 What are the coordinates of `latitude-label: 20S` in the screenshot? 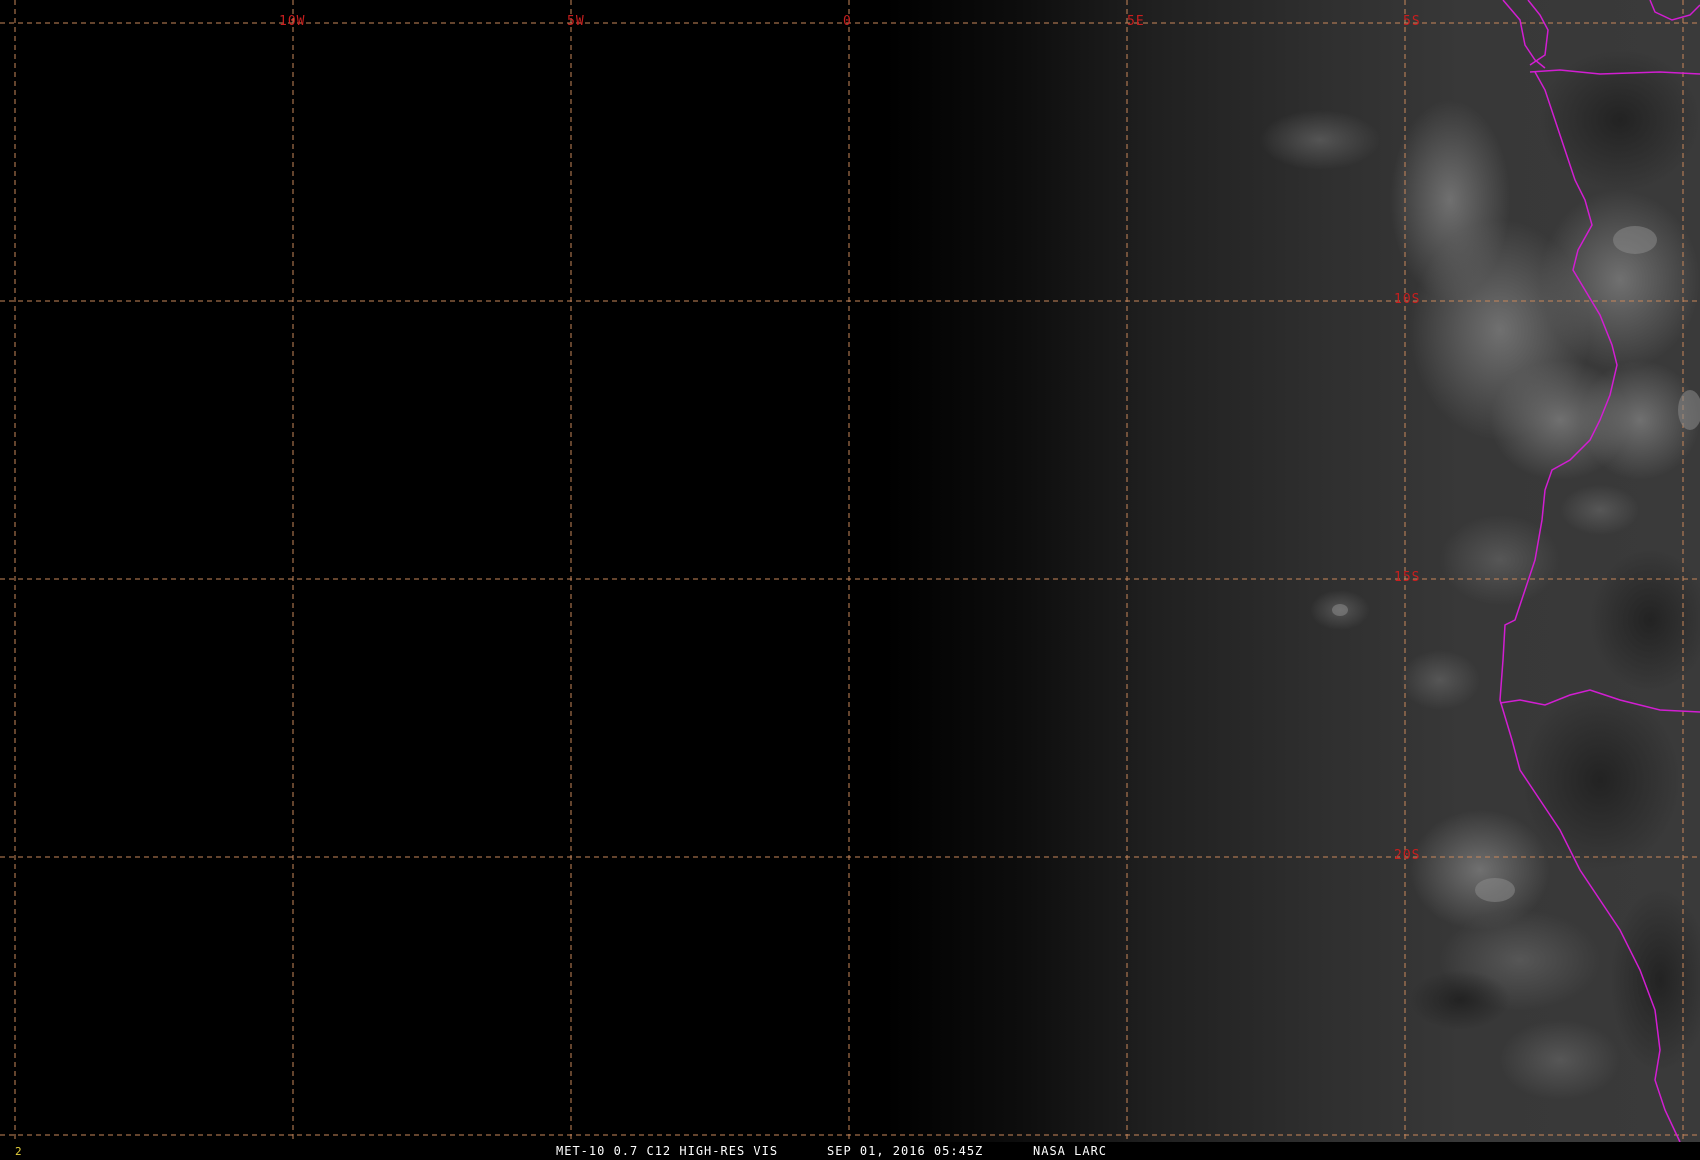 It's located at (1407, 855).